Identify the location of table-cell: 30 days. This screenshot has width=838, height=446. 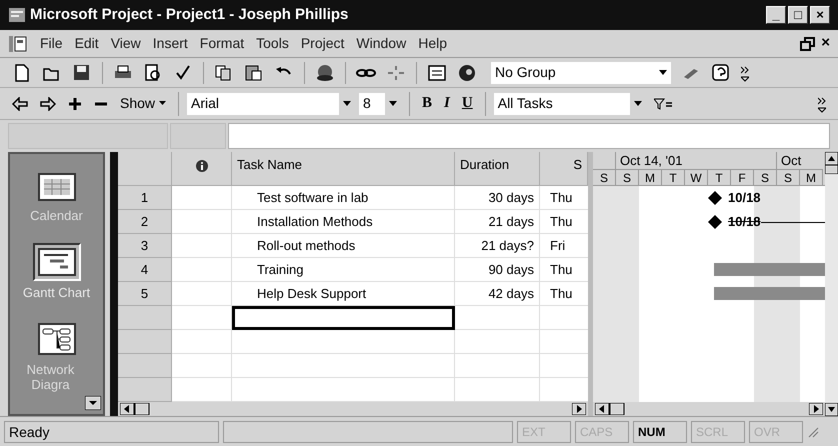
(497, 198).